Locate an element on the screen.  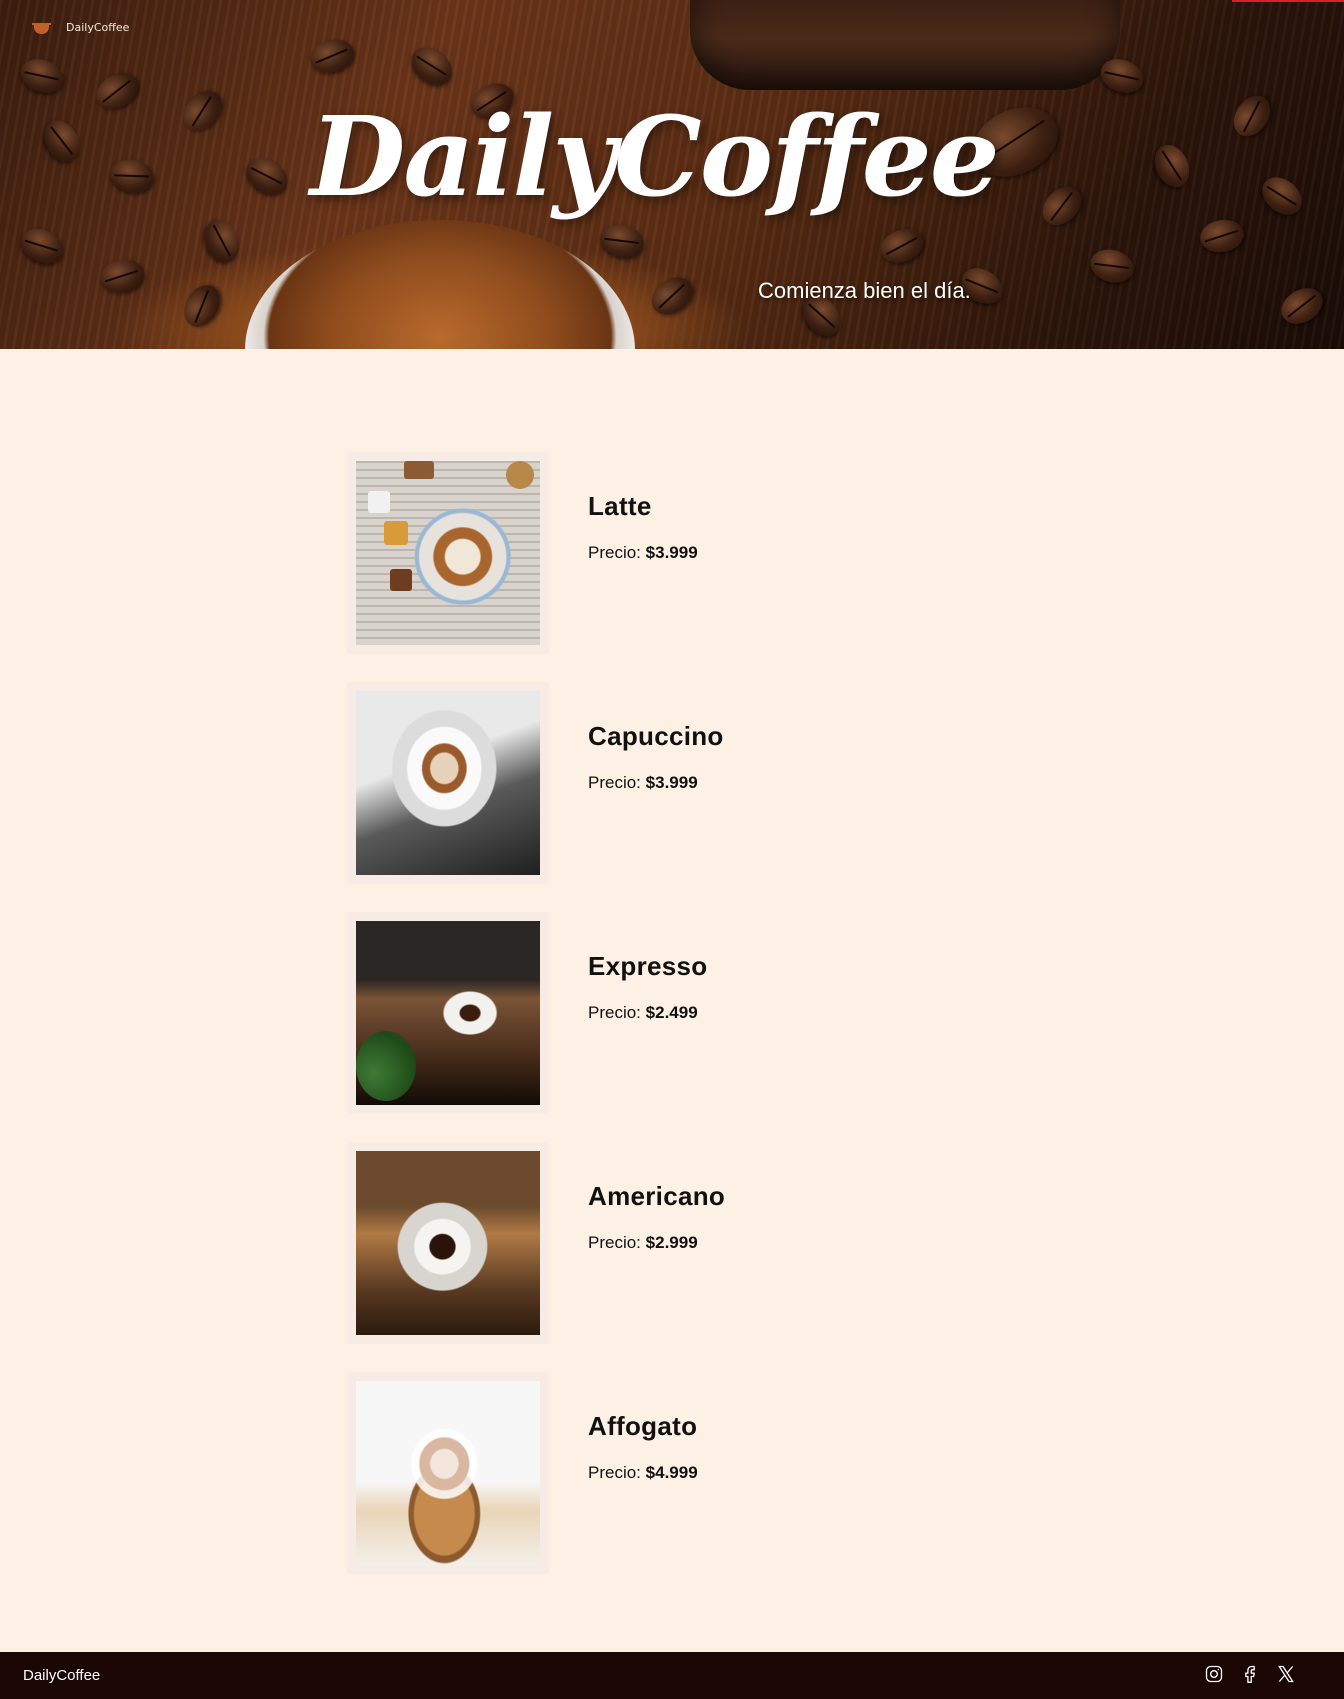
brand-logo-link: DailyCoffee is located at coordinates (80, 27).